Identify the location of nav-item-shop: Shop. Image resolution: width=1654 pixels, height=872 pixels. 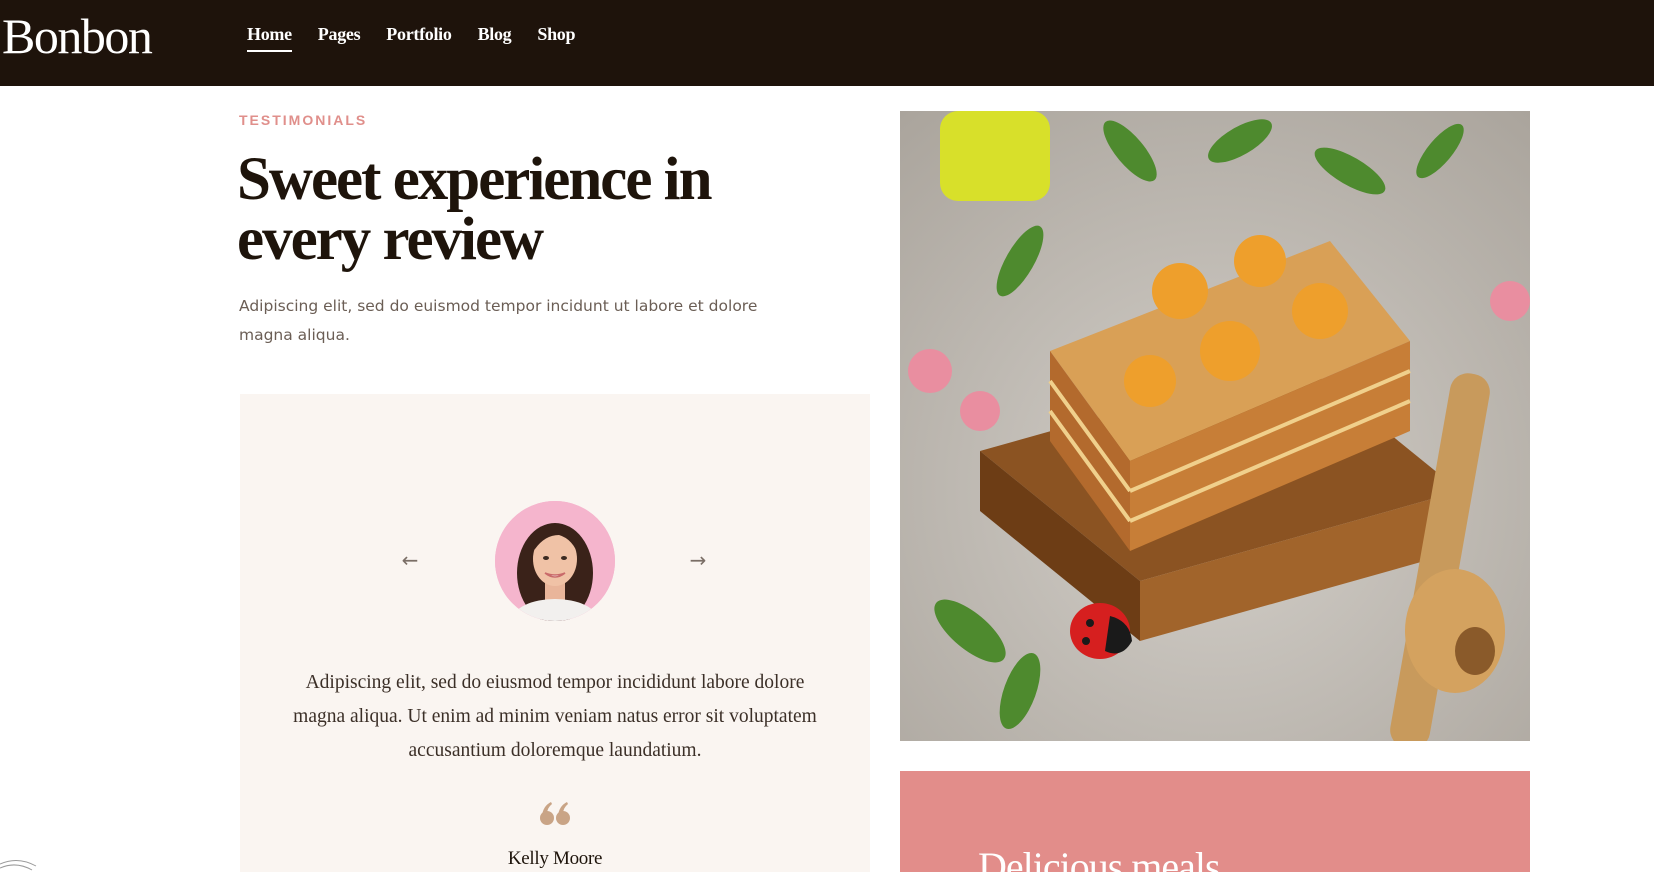
(556, 34).